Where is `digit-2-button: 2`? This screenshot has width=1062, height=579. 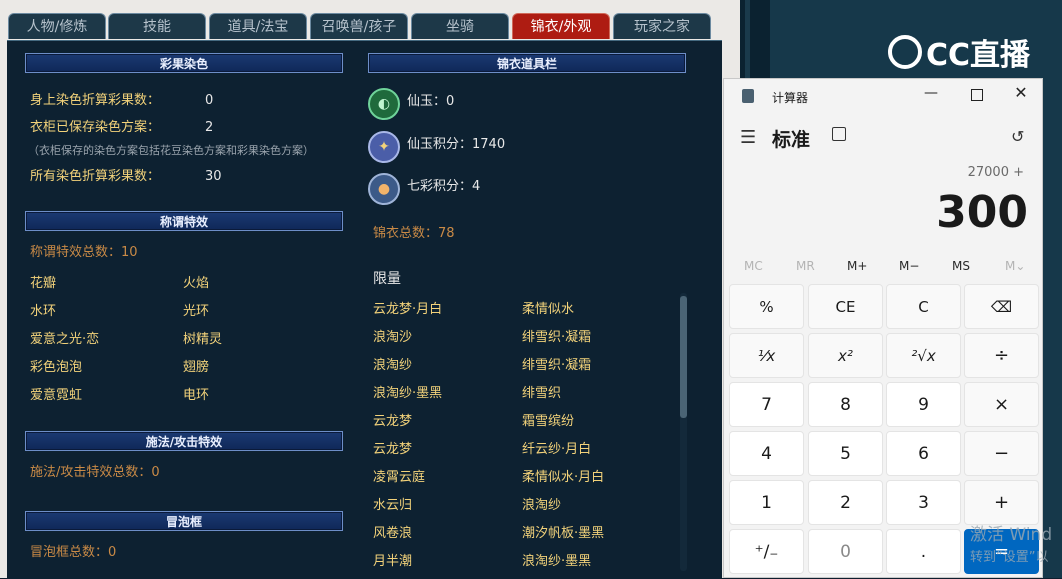 digit-2-button: 2 is located at coordinates (845, 502).